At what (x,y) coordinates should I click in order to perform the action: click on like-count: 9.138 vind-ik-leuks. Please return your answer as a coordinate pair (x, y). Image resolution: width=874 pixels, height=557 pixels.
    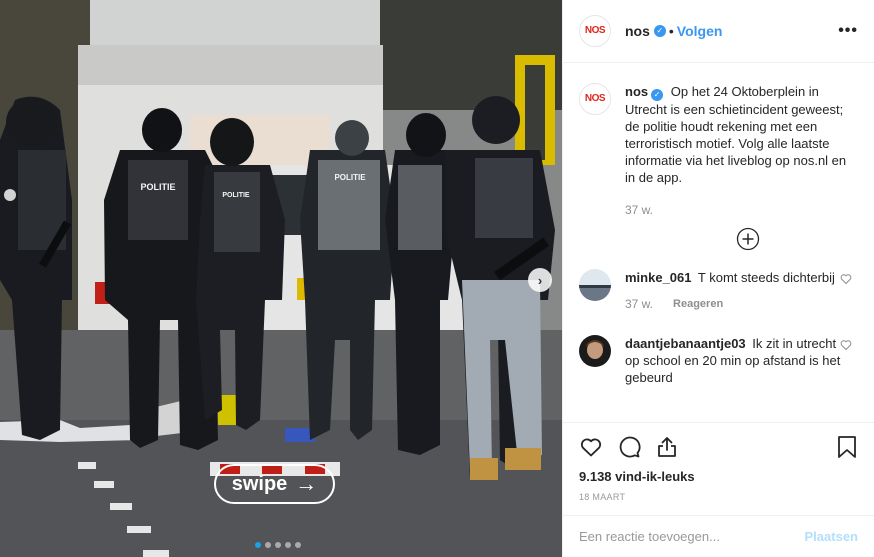
    Looking at the image, I should click on (718, 476).